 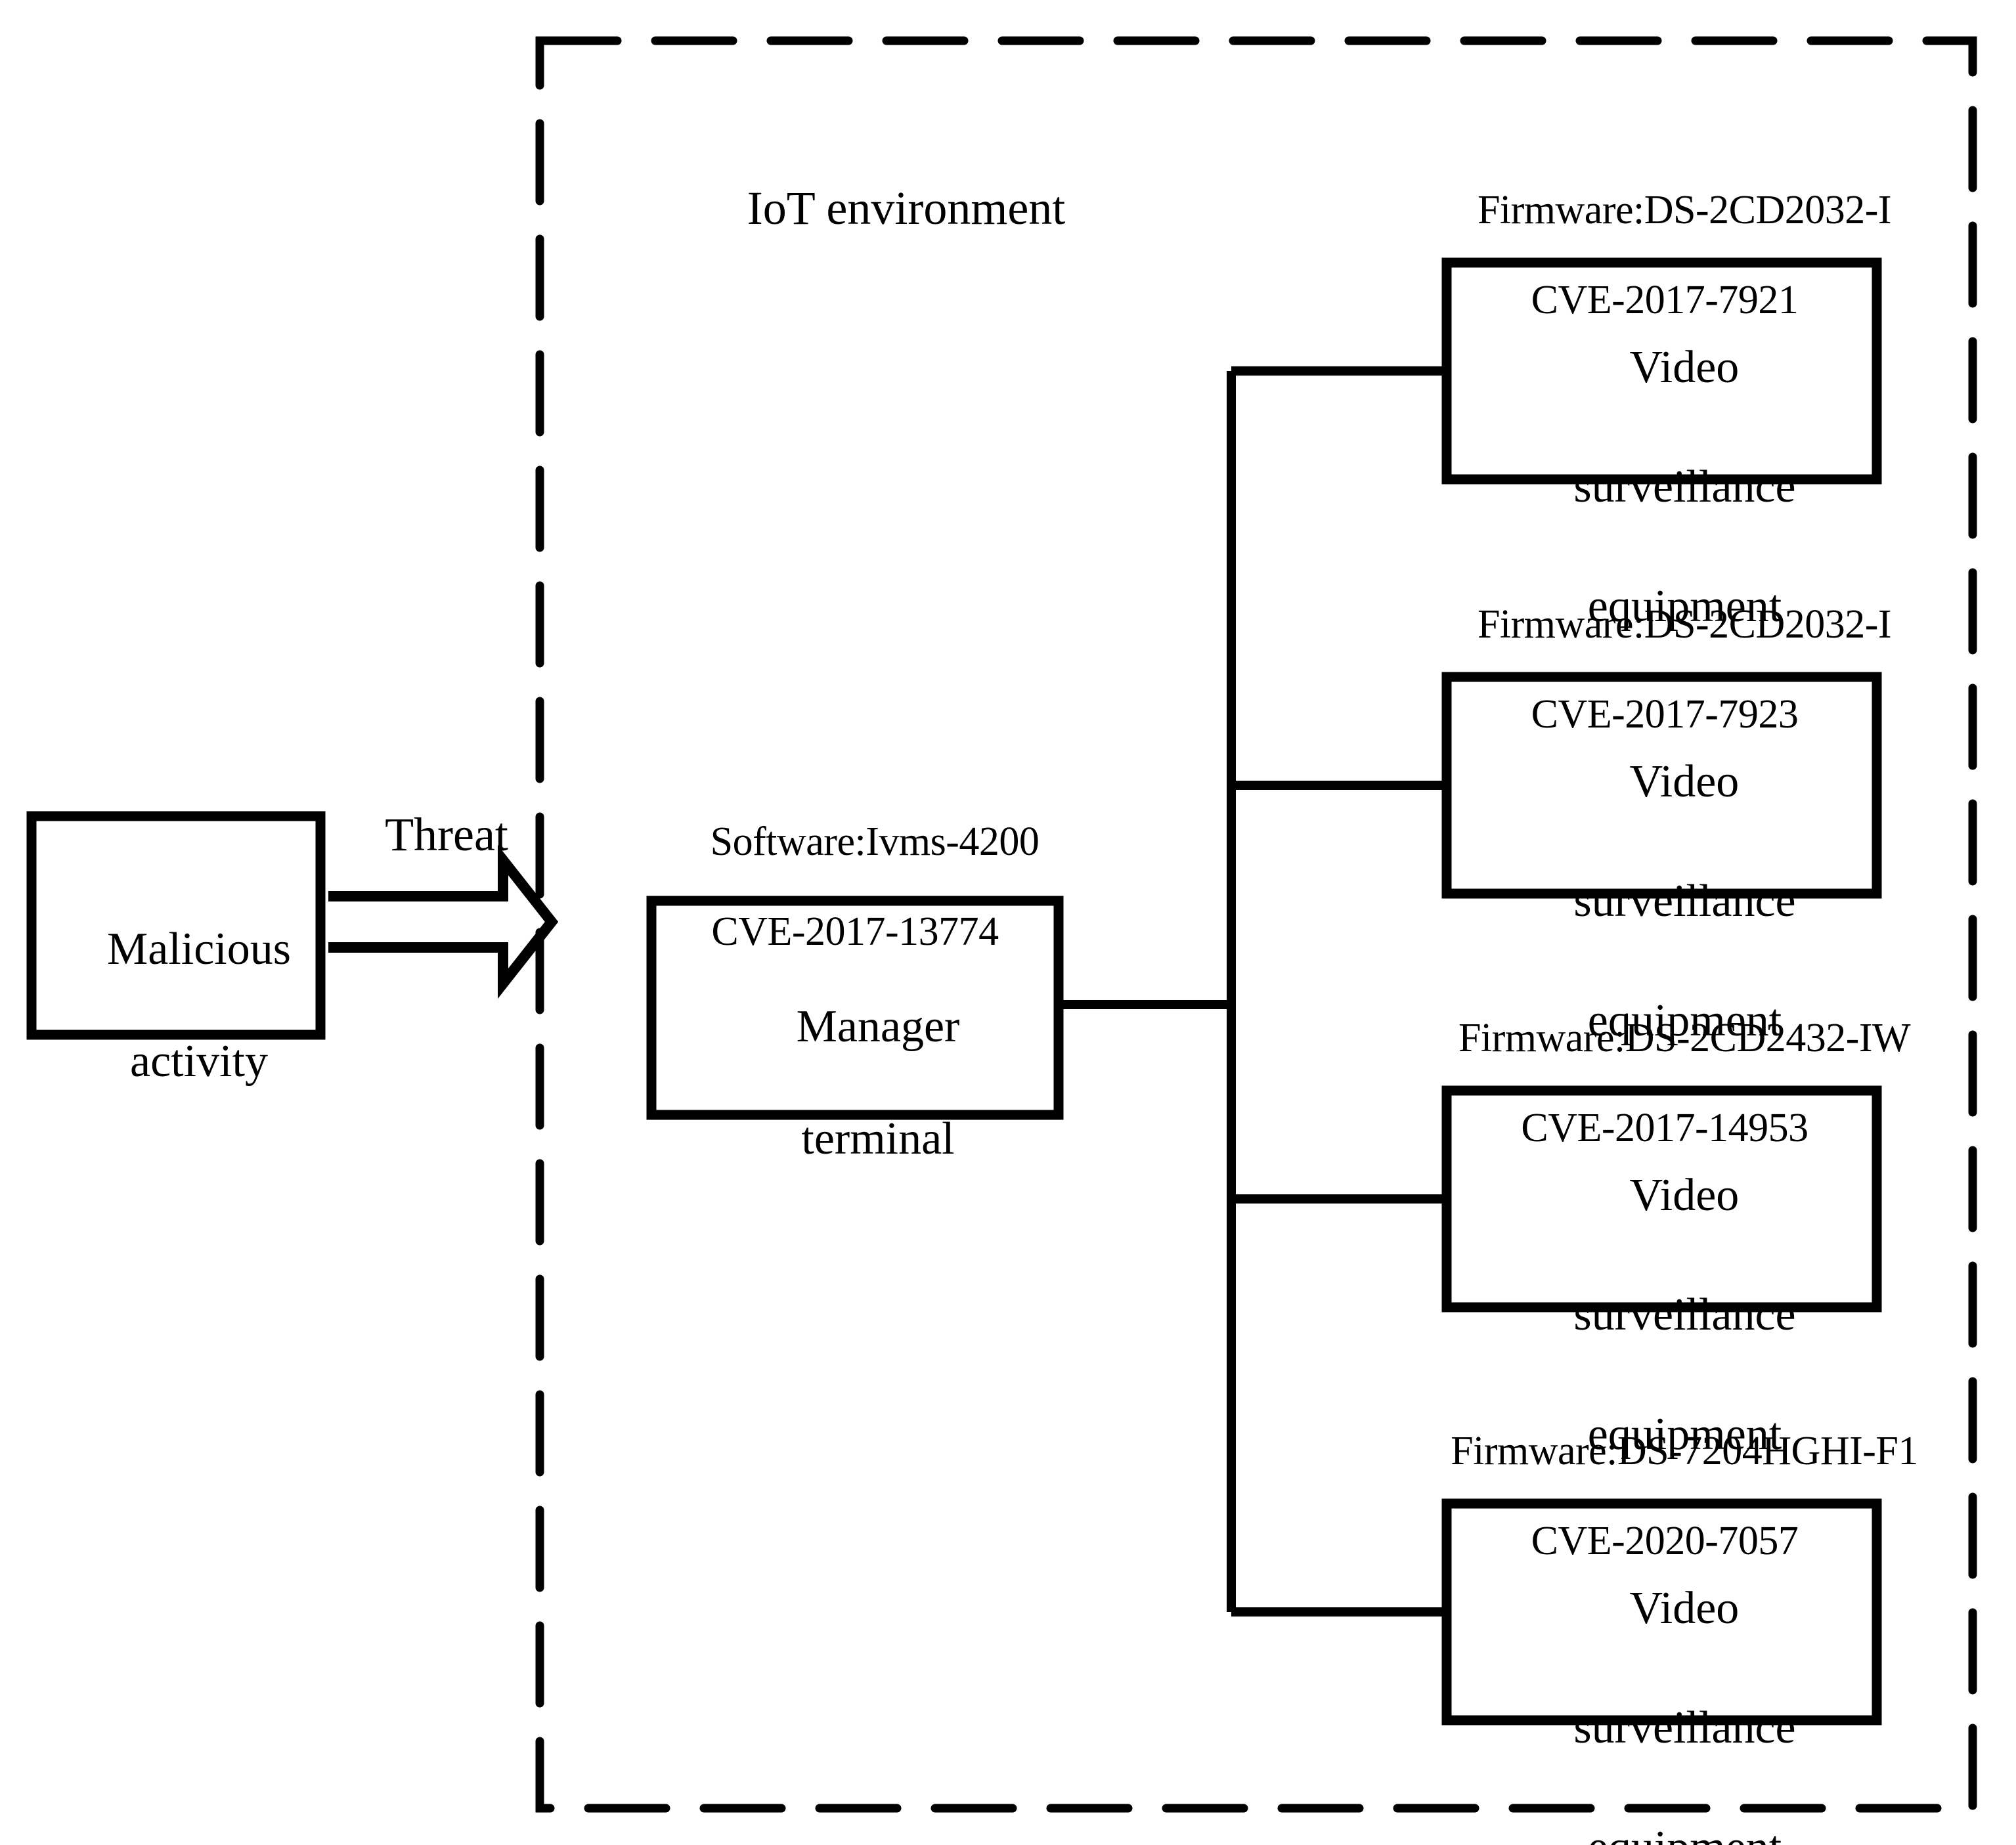 I want to click on device-2-firmware: Firmware:DS-2CD2032-I, so click(x=1684, y=625).